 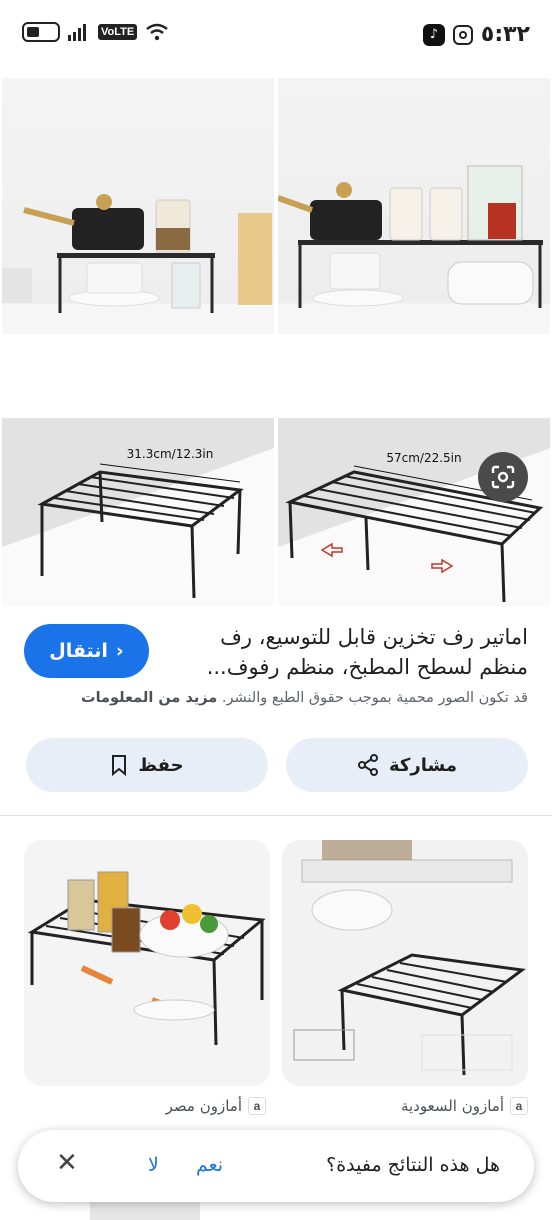 What do you see at coordinates (170, 454) in the screenshot?
I see `dimension-label-small: 31.3cm/12.3in` at bounding box center [170, 454].